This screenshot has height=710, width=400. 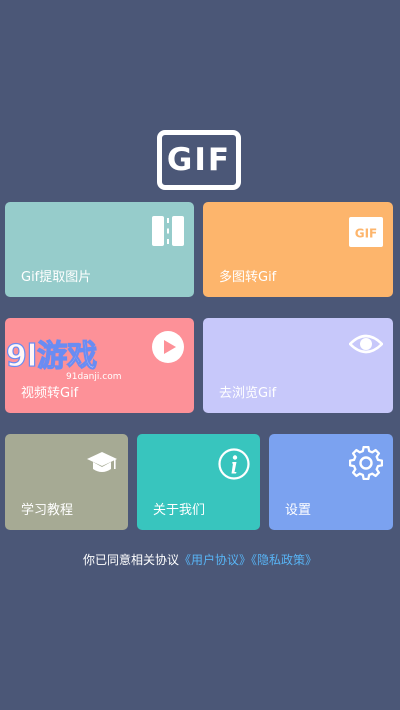 What do you see at coordinates (93, 377) in the screenshot?
I see `watermark-small-text: 91danji.com` at bounding box center [93, 377].